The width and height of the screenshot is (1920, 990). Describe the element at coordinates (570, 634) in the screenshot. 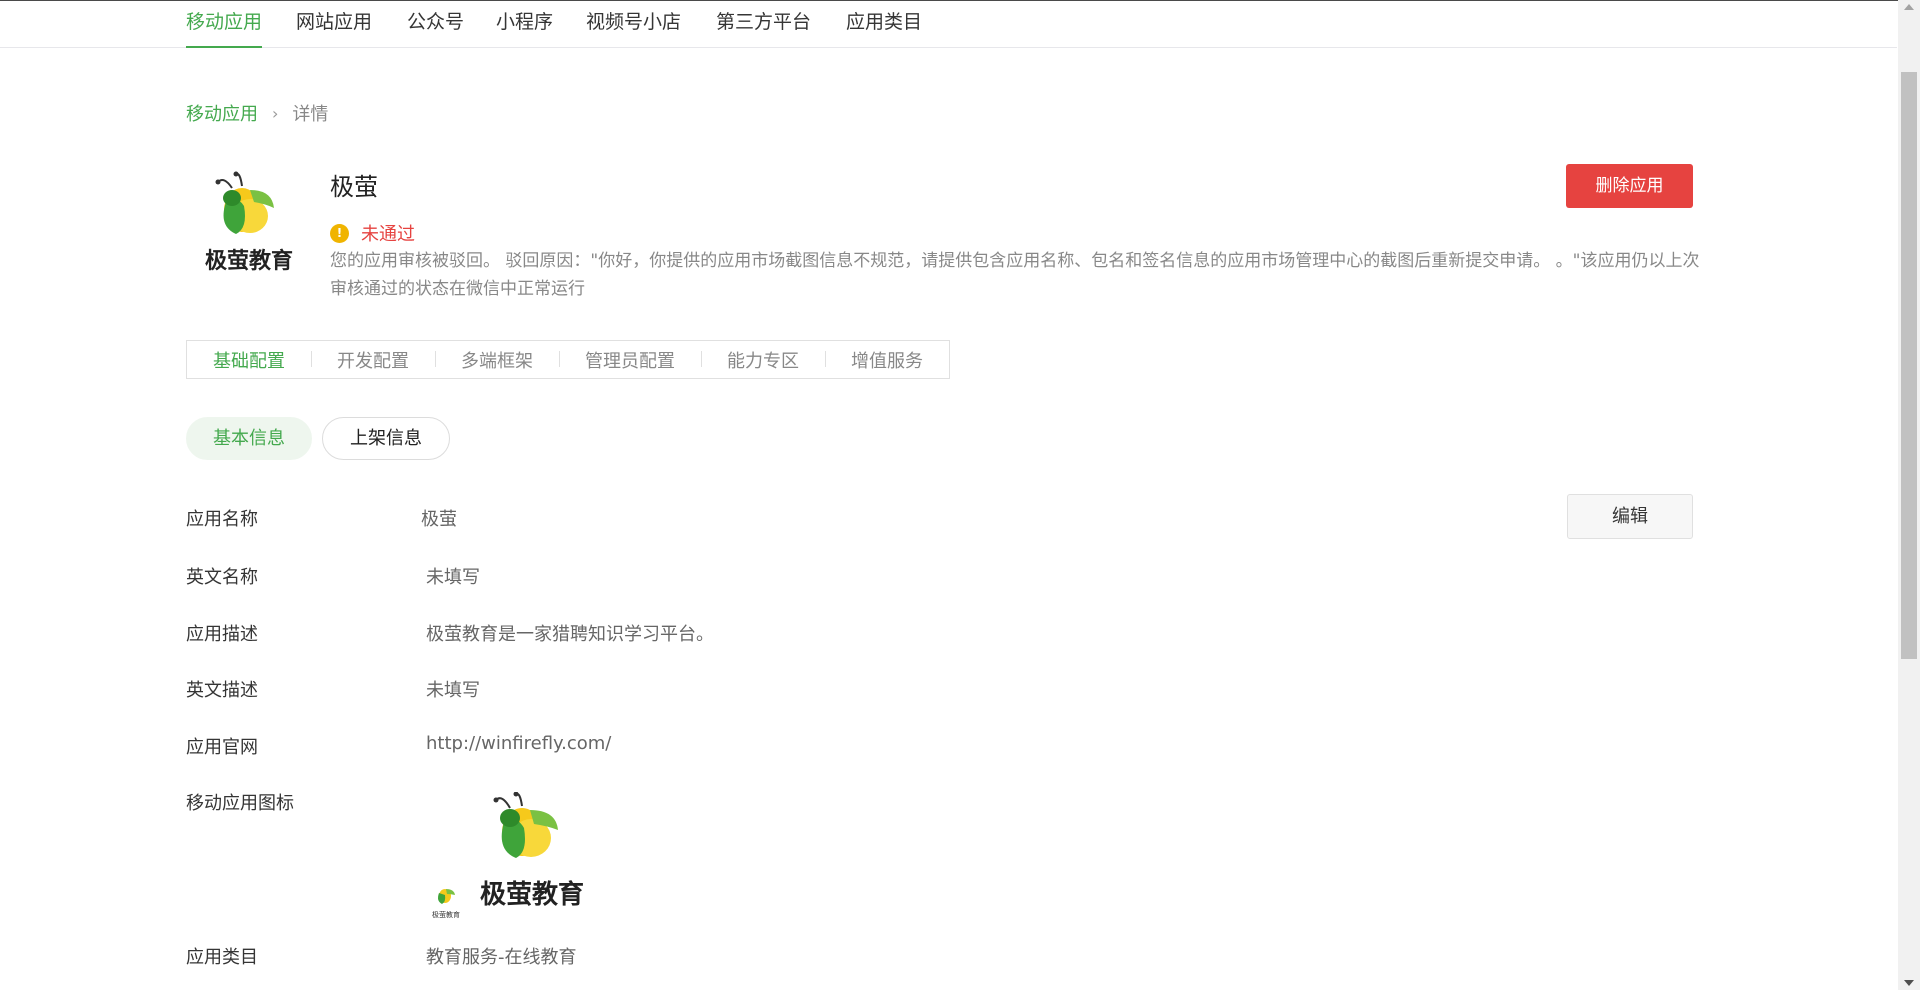

I see `value-app-desc: 极萤教育是一家猎聘知识学习平台。` at that location.